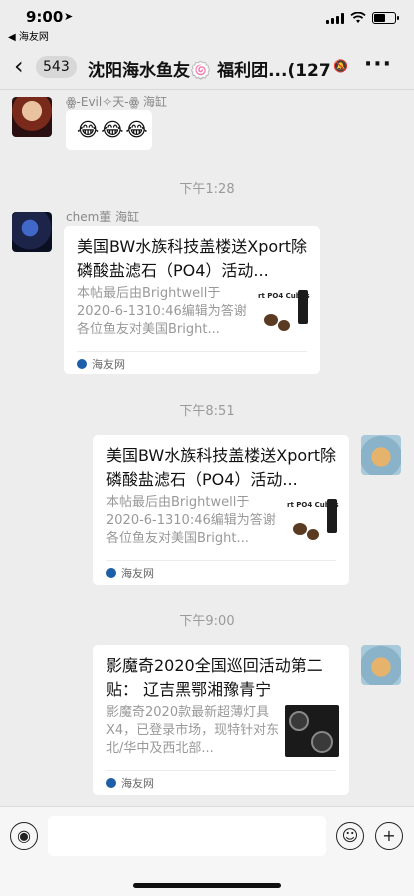 Image resolution: width=414 pixels, height=896 pixels. I want to click on emoji-message-bubble: 😂😂😂, so click(109, 130).